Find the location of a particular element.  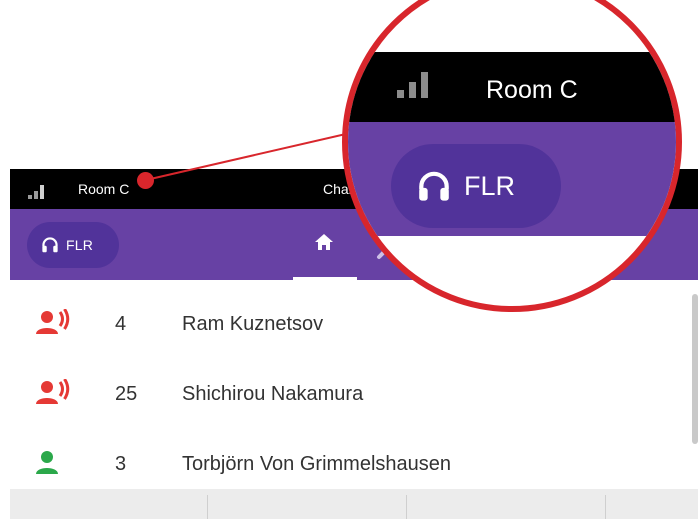

magnified-language-channel-button: FLR is located at coordinates (476, 186).